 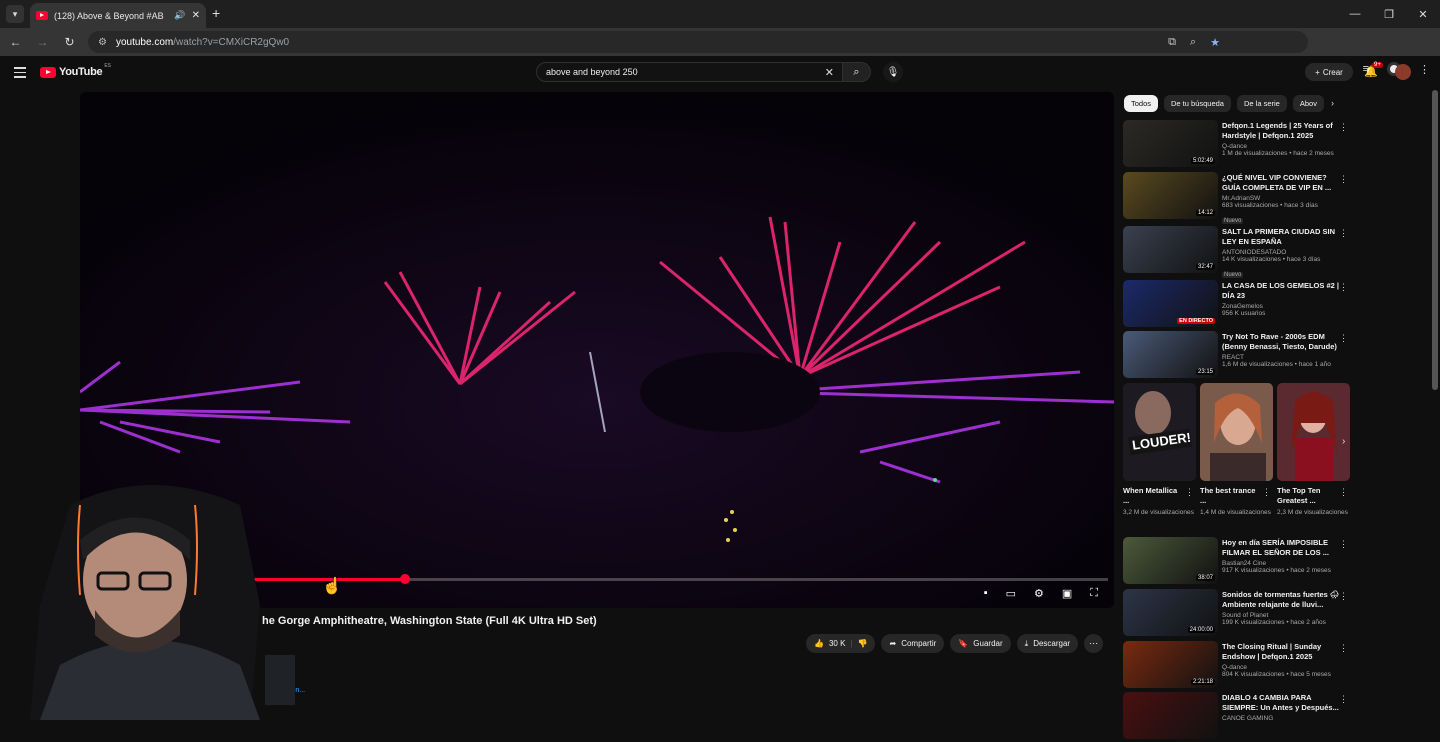 I want to click on address-bar: ⚙ youtube.com/watch?v=CMXiCR2gQw0 ⧉ ⌕ ★, so click(x=698, y=42).